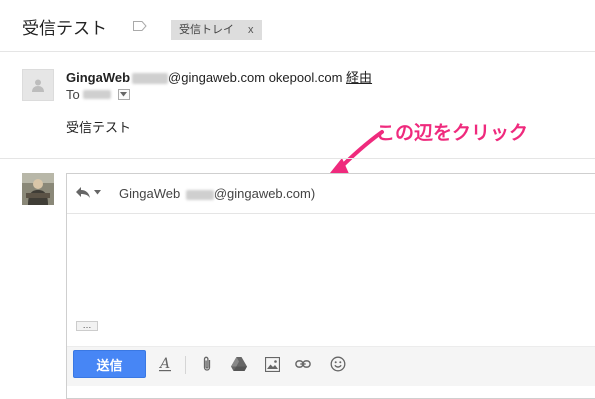 The width and height of the screenshot is (595, 399). What do you see at coordinates (150, 193) in the screenshot?
I see `reply-recipient-name: GingaWeb` at bounding box center [150, 193].